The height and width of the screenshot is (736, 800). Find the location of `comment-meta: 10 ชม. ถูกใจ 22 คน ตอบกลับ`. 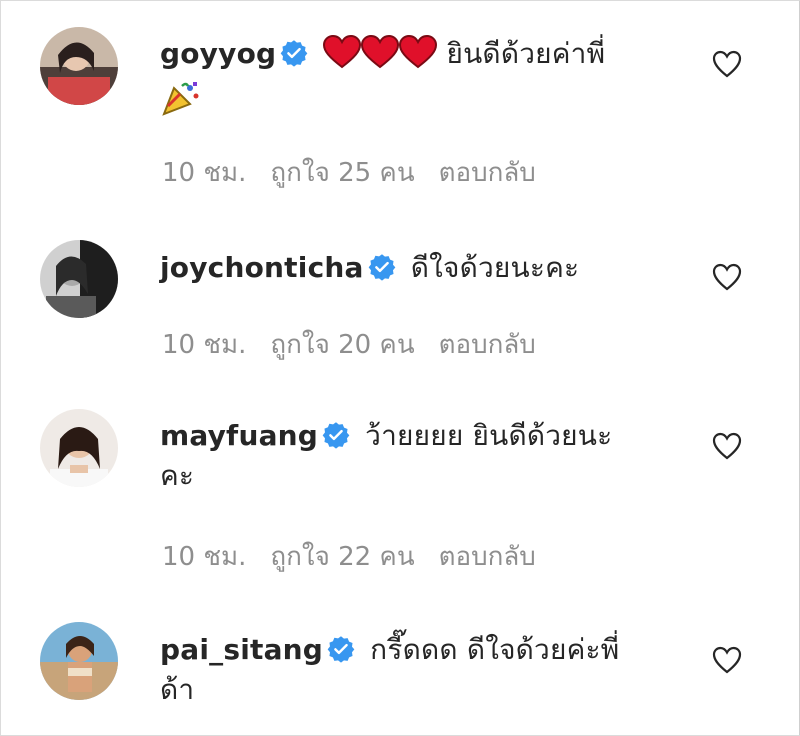

comment-meta: 10 ชม. ถูกใจ 22 คน ตอบกลับ is located at coordinates (361, 556).